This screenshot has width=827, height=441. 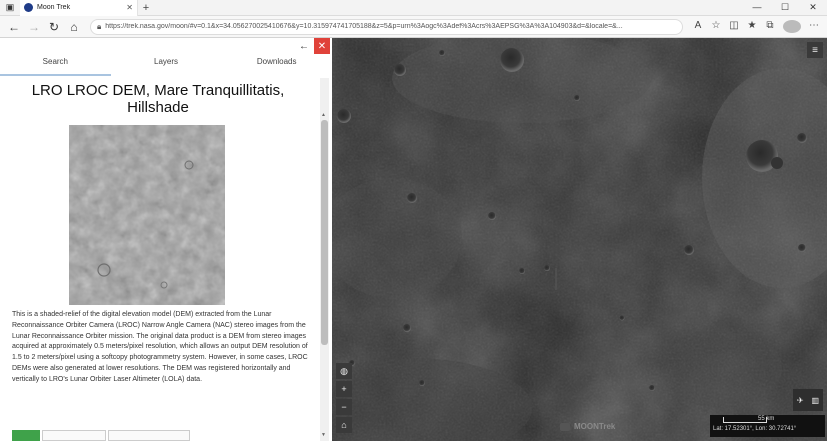 What do you see at coordinates (28, 7) in the screenshot?
I see `nasa-favicon-icon` at bounding box center [28, 7].